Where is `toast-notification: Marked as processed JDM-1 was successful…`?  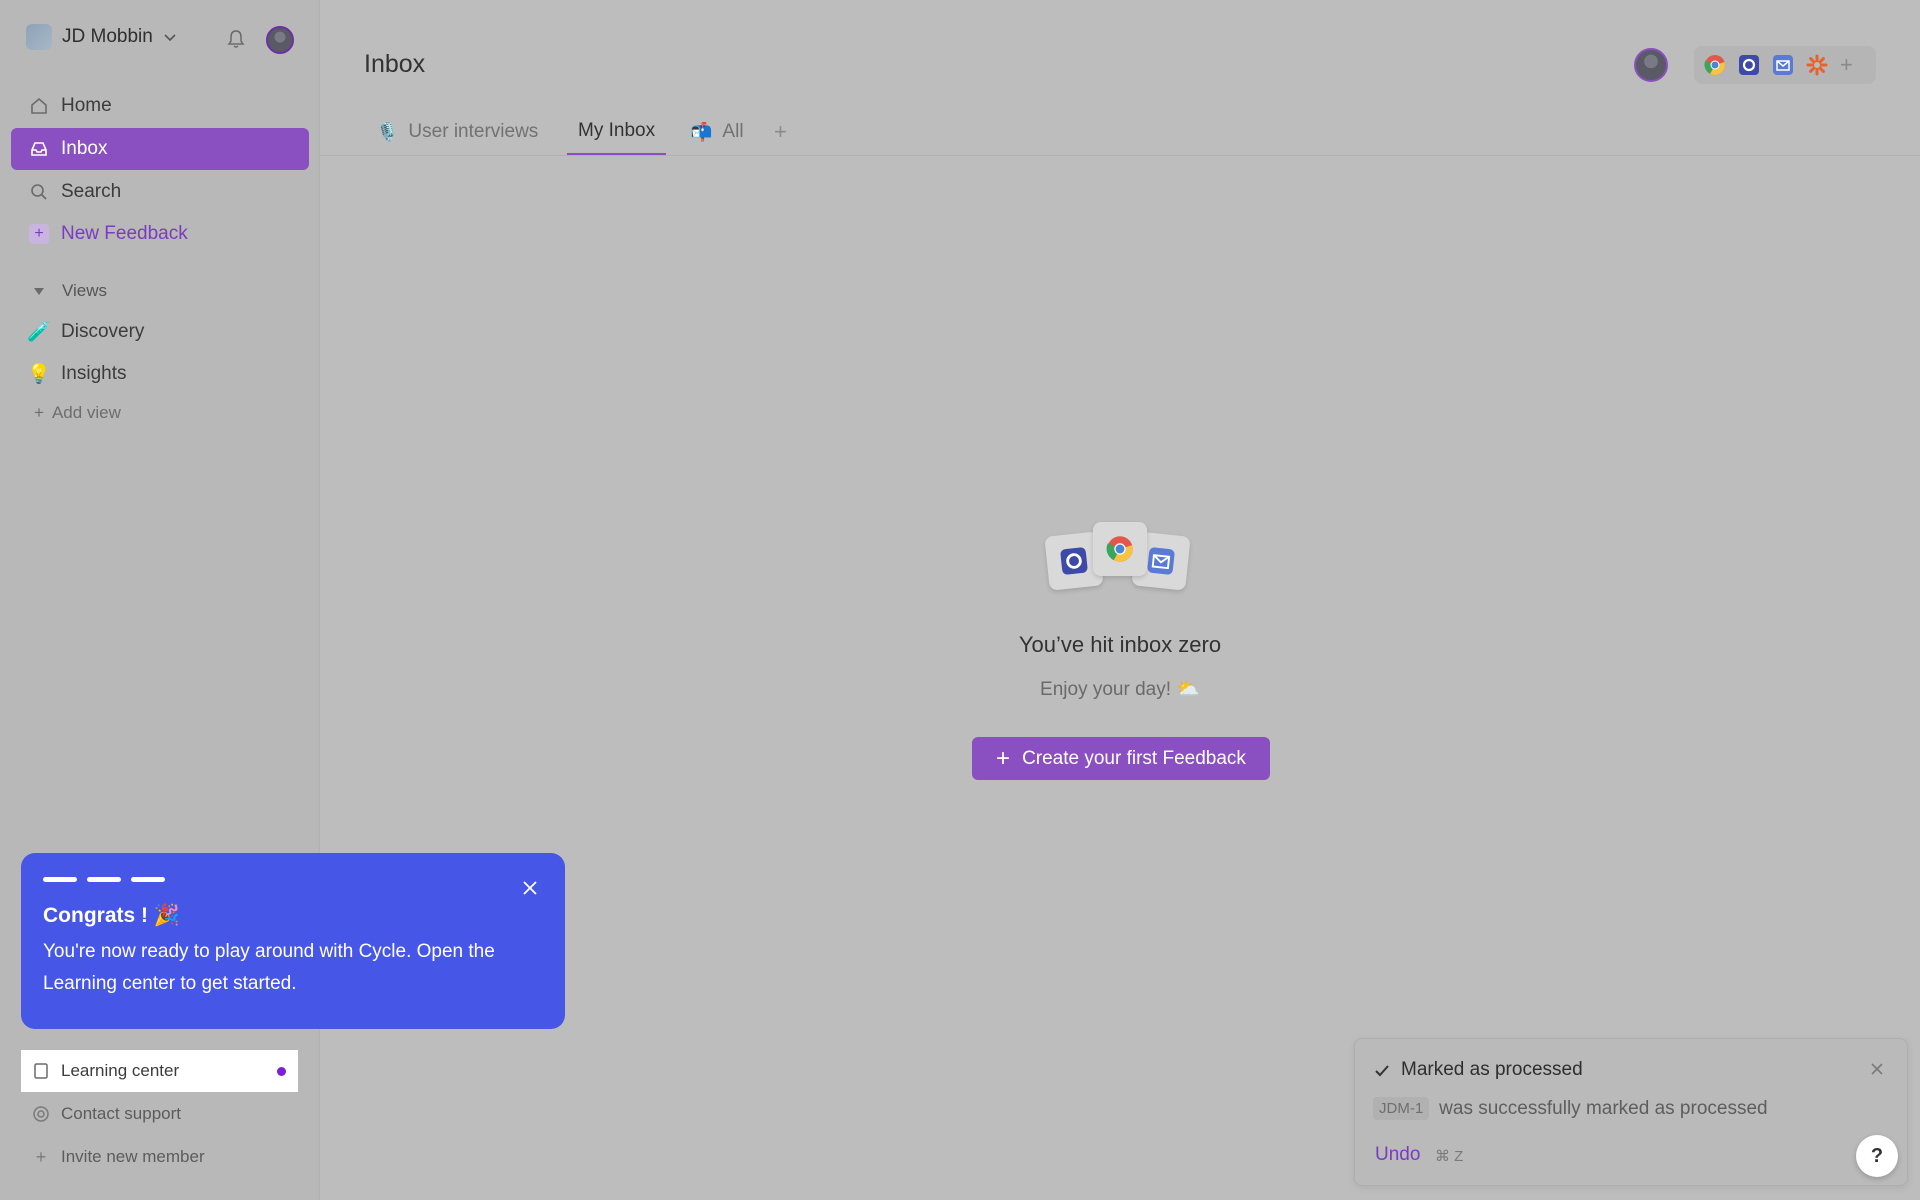
toast-notification: Marked as processed JDM-1 was successful… is located at coordinates (1631, 1112).